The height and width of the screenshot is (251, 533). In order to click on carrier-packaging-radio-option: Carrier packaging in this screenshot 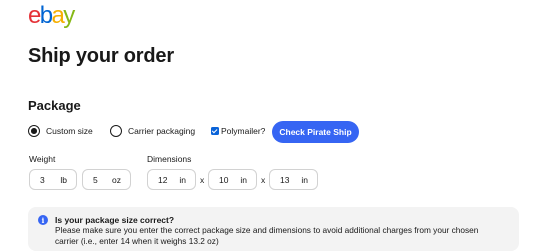, I will do `click(152, 131)`.